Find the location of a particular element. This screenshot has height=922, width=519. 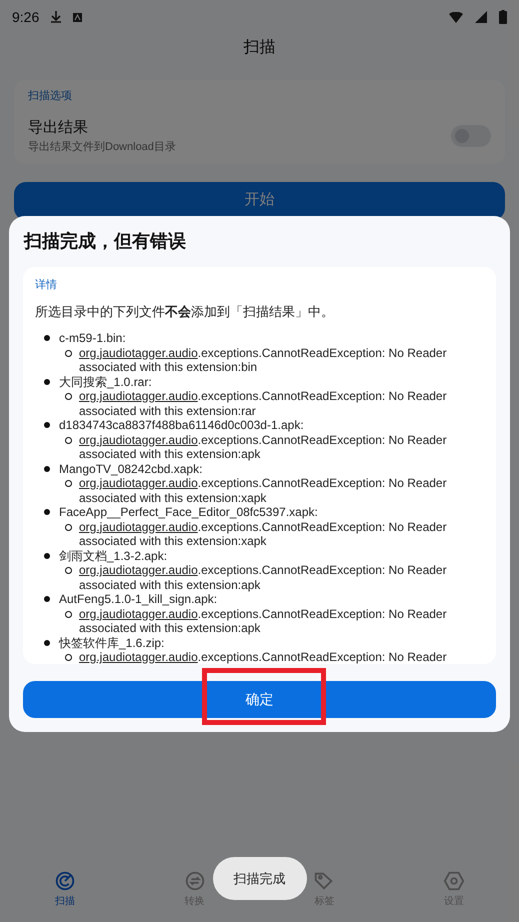

file-name: FaceApp__Perfect_Face_Editor_08fc5397.xapk: is located at coordinates (188, 512).